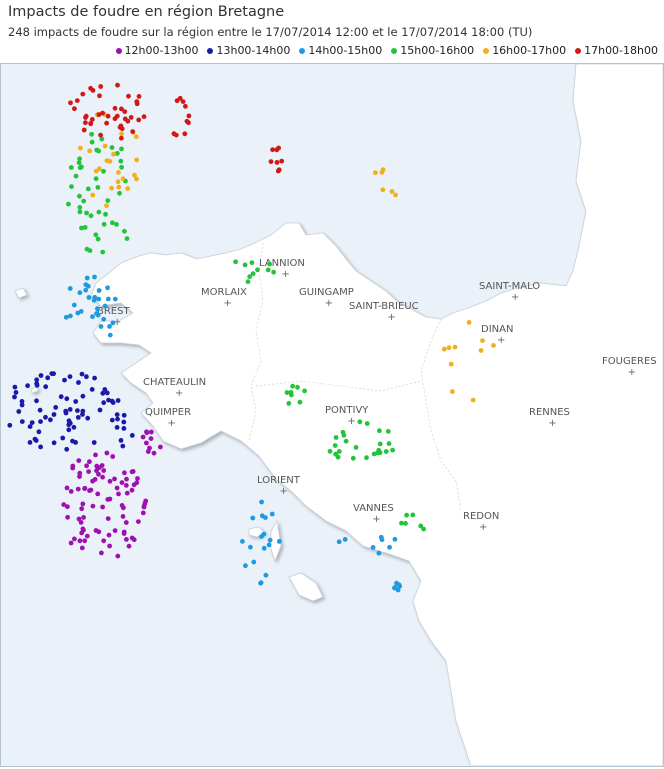 This screenshot has width=664, height=769. I want to click on city-label-fougeres: FOUGERES, so click(629, 361).